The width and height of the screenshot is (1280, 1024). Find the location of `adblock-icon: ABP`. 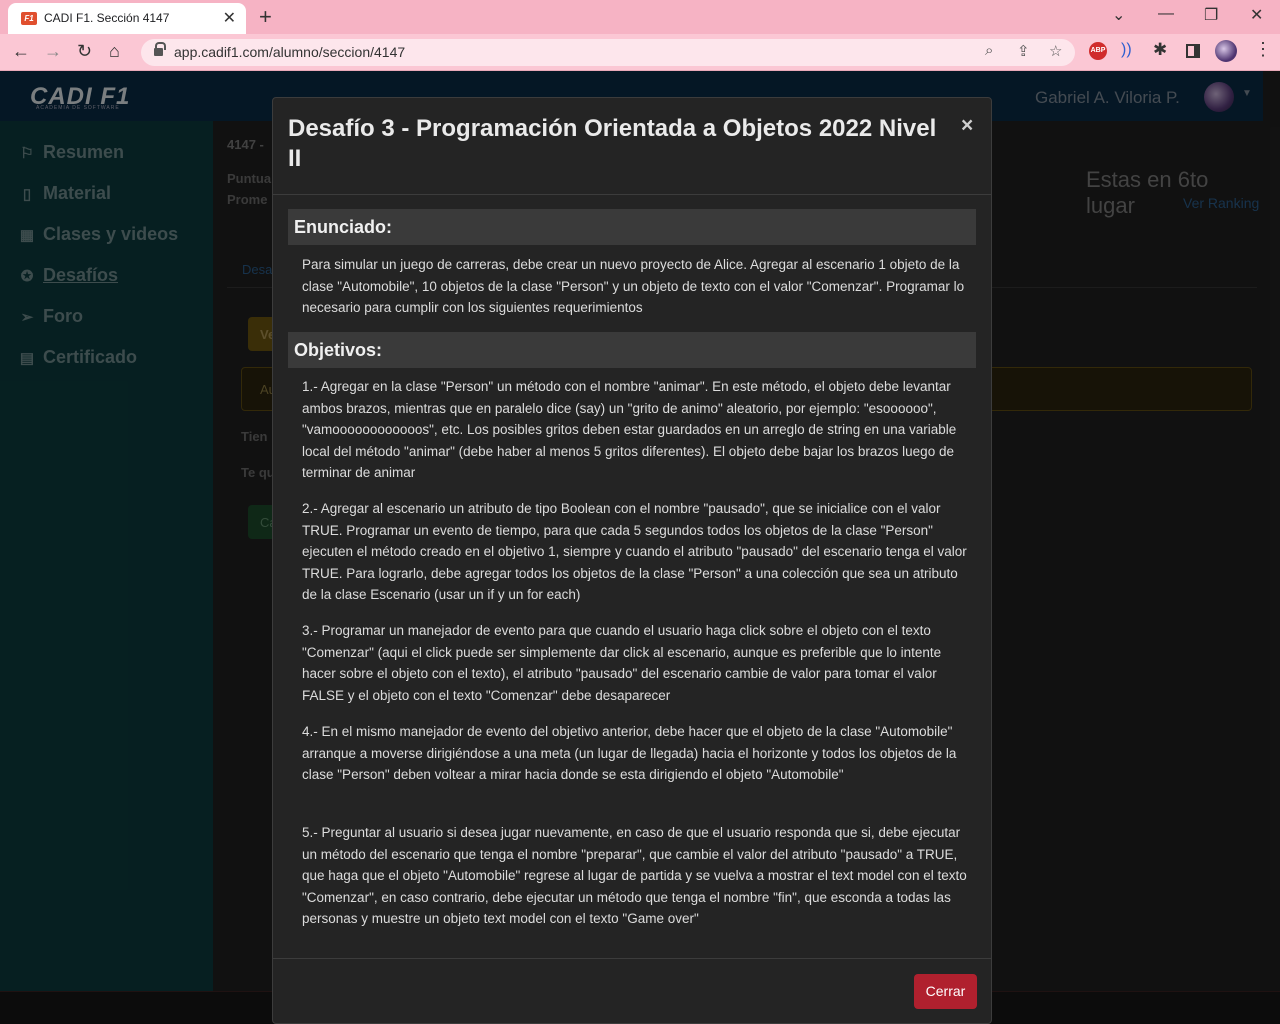

adblock-icon: ABP is located at coordinates (1098, 51).